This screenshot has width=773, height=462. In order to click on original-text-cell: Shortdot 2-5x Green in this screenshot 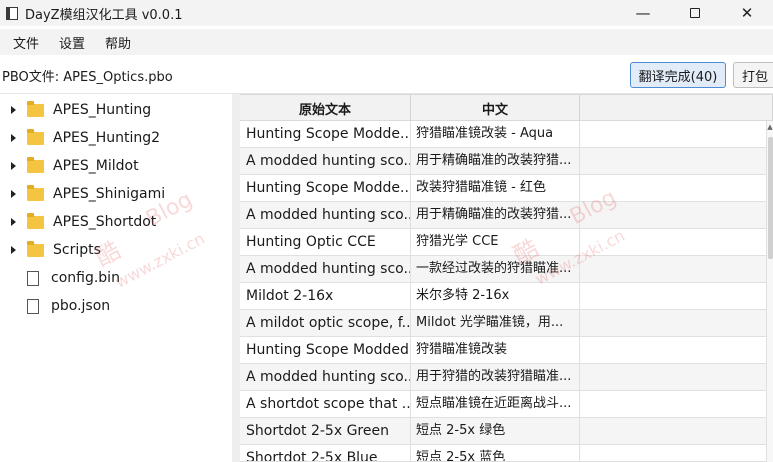, I will do `click(325, 431)`.